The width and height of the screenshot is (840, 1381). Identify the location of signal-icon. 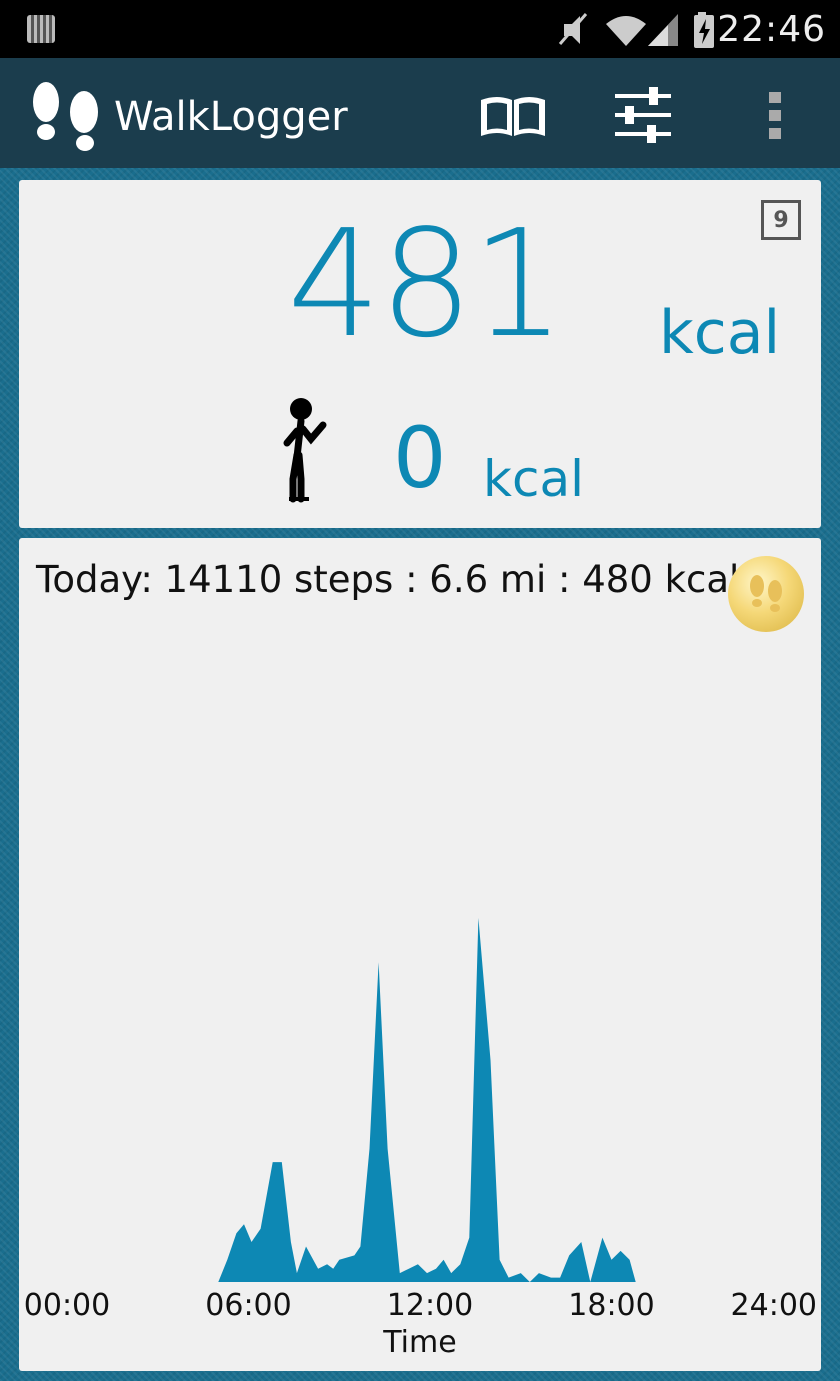
(663, 30).